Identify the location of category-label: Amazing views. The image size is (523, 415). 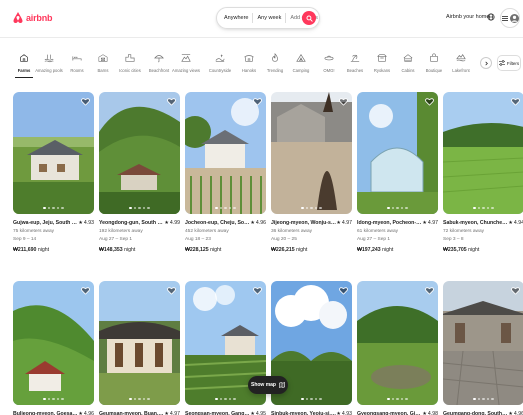
(186, 70).